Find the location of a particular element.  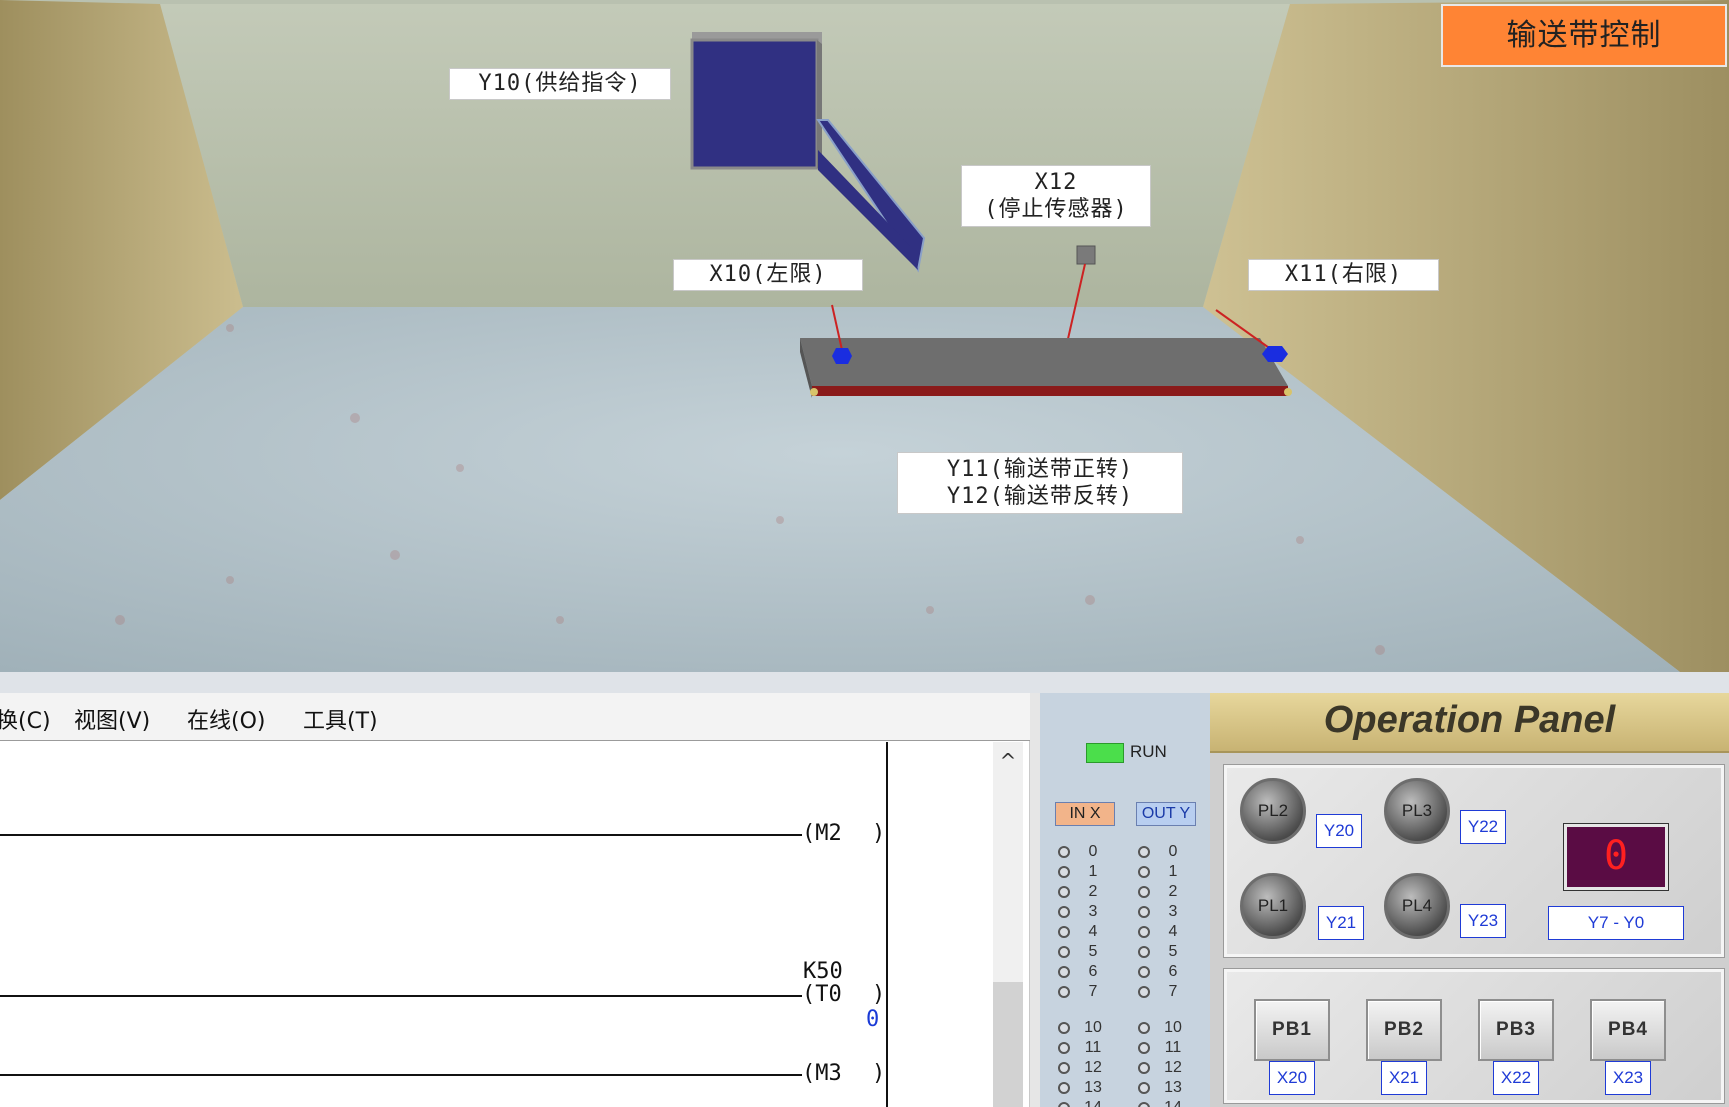

input-number: 12 is located at coordinates (1093, 1067).